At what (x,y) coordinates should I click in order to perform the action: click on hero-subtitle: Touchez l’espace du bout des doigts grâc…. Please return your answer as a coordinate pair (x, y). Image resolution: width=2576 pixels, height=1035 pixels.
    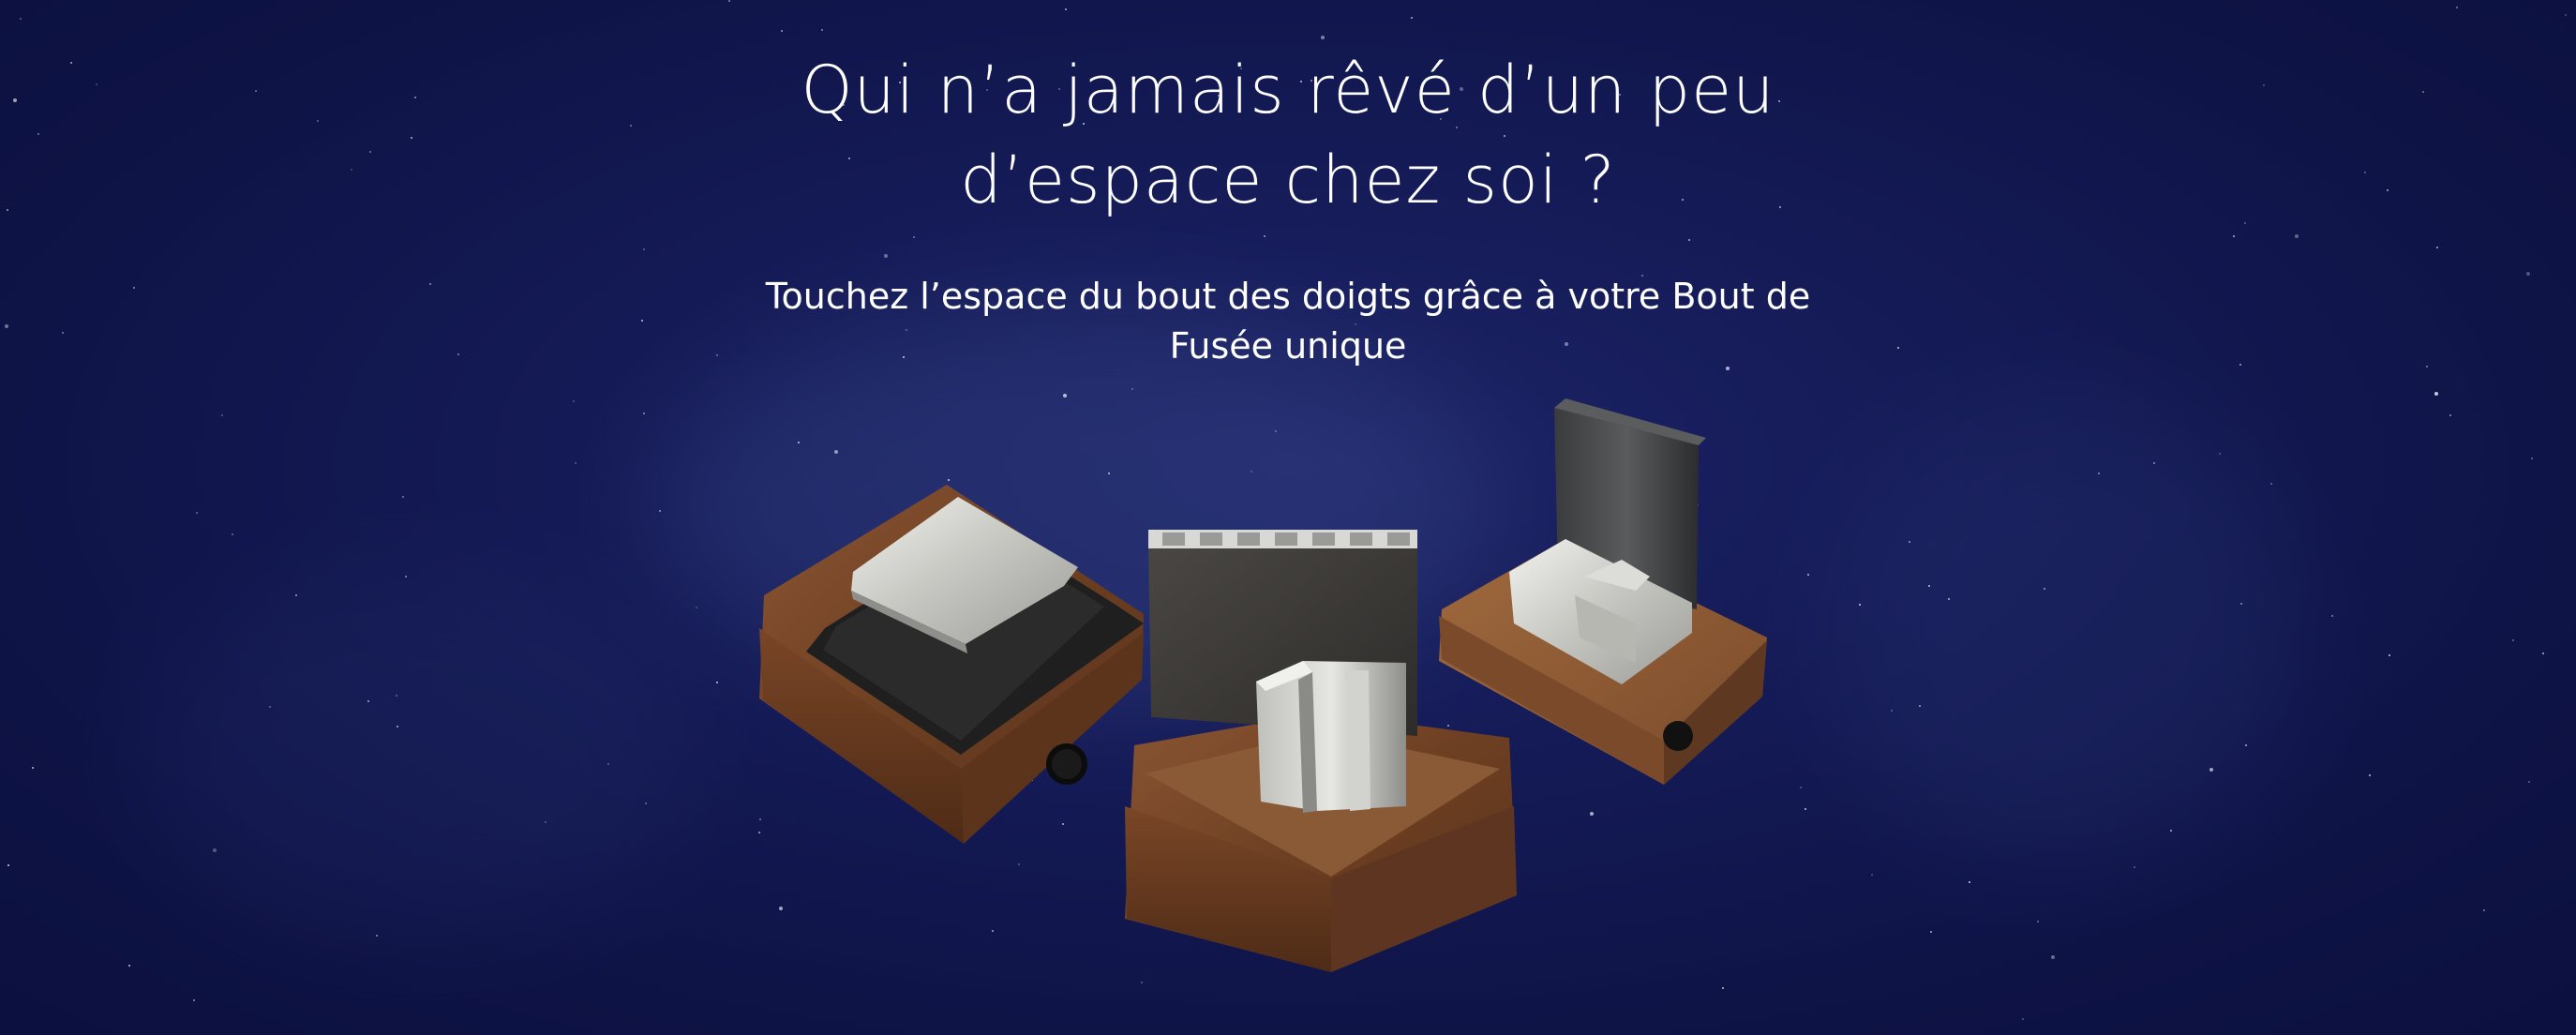
    Looking at the image, I should click on (1288, 321).